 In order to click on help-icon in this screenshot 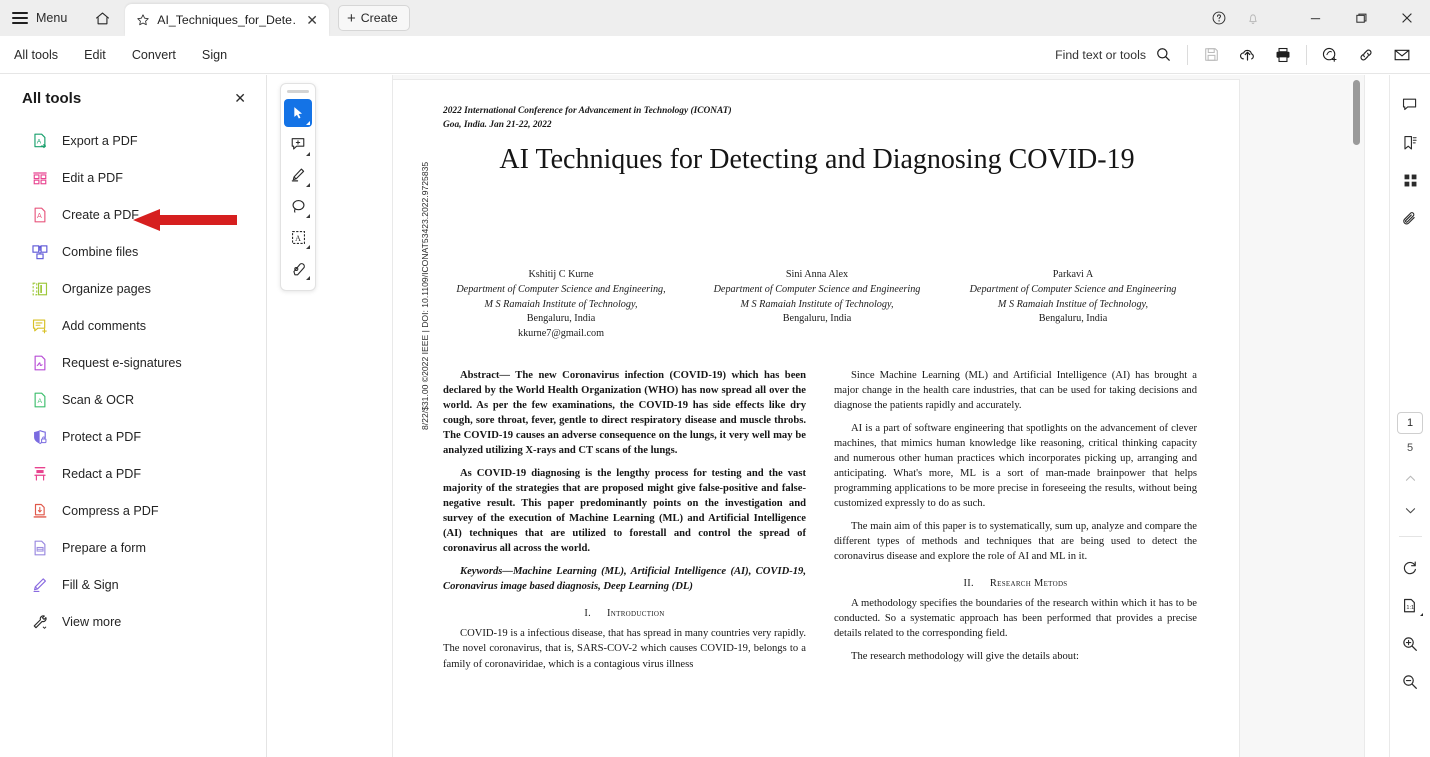, I will do `click(1219, 18)`.